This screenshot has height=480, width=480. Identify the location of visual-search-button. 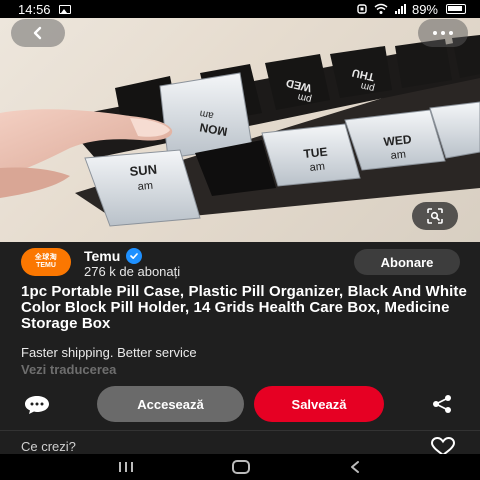
(435, 216).